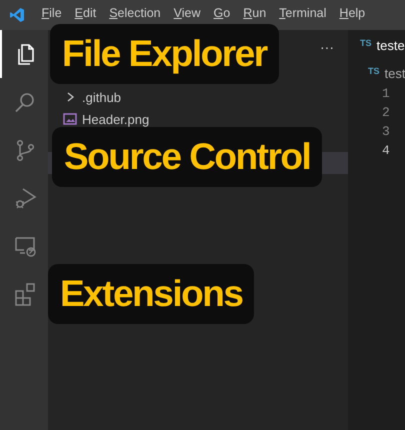 This screenshot has height=430, width=405. What do you see at coordinates (394, 73) in the screenshot?
I see `breadcrumb-item: test` at bounding box center [394, 73].